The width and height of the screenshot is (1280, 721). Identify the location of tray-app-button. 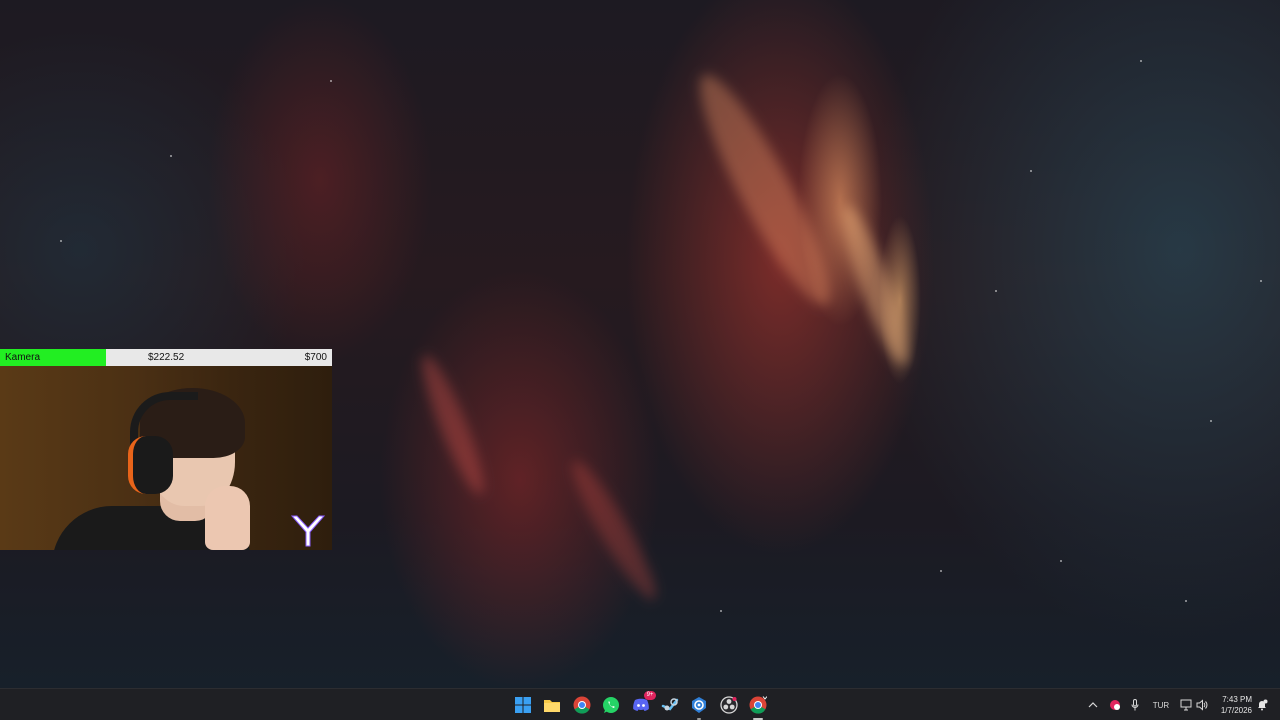
(1115, 705).